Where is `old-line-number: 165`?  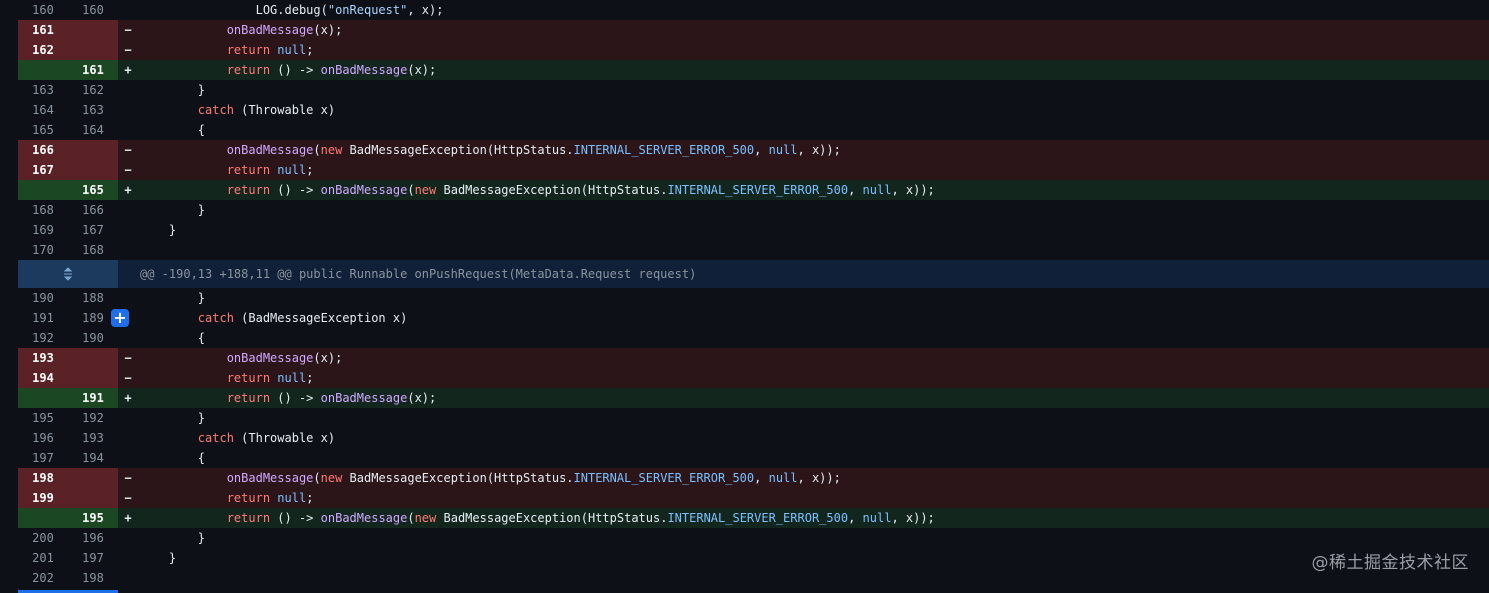
old-line-number: 165 is located at coordinates (43, 130).